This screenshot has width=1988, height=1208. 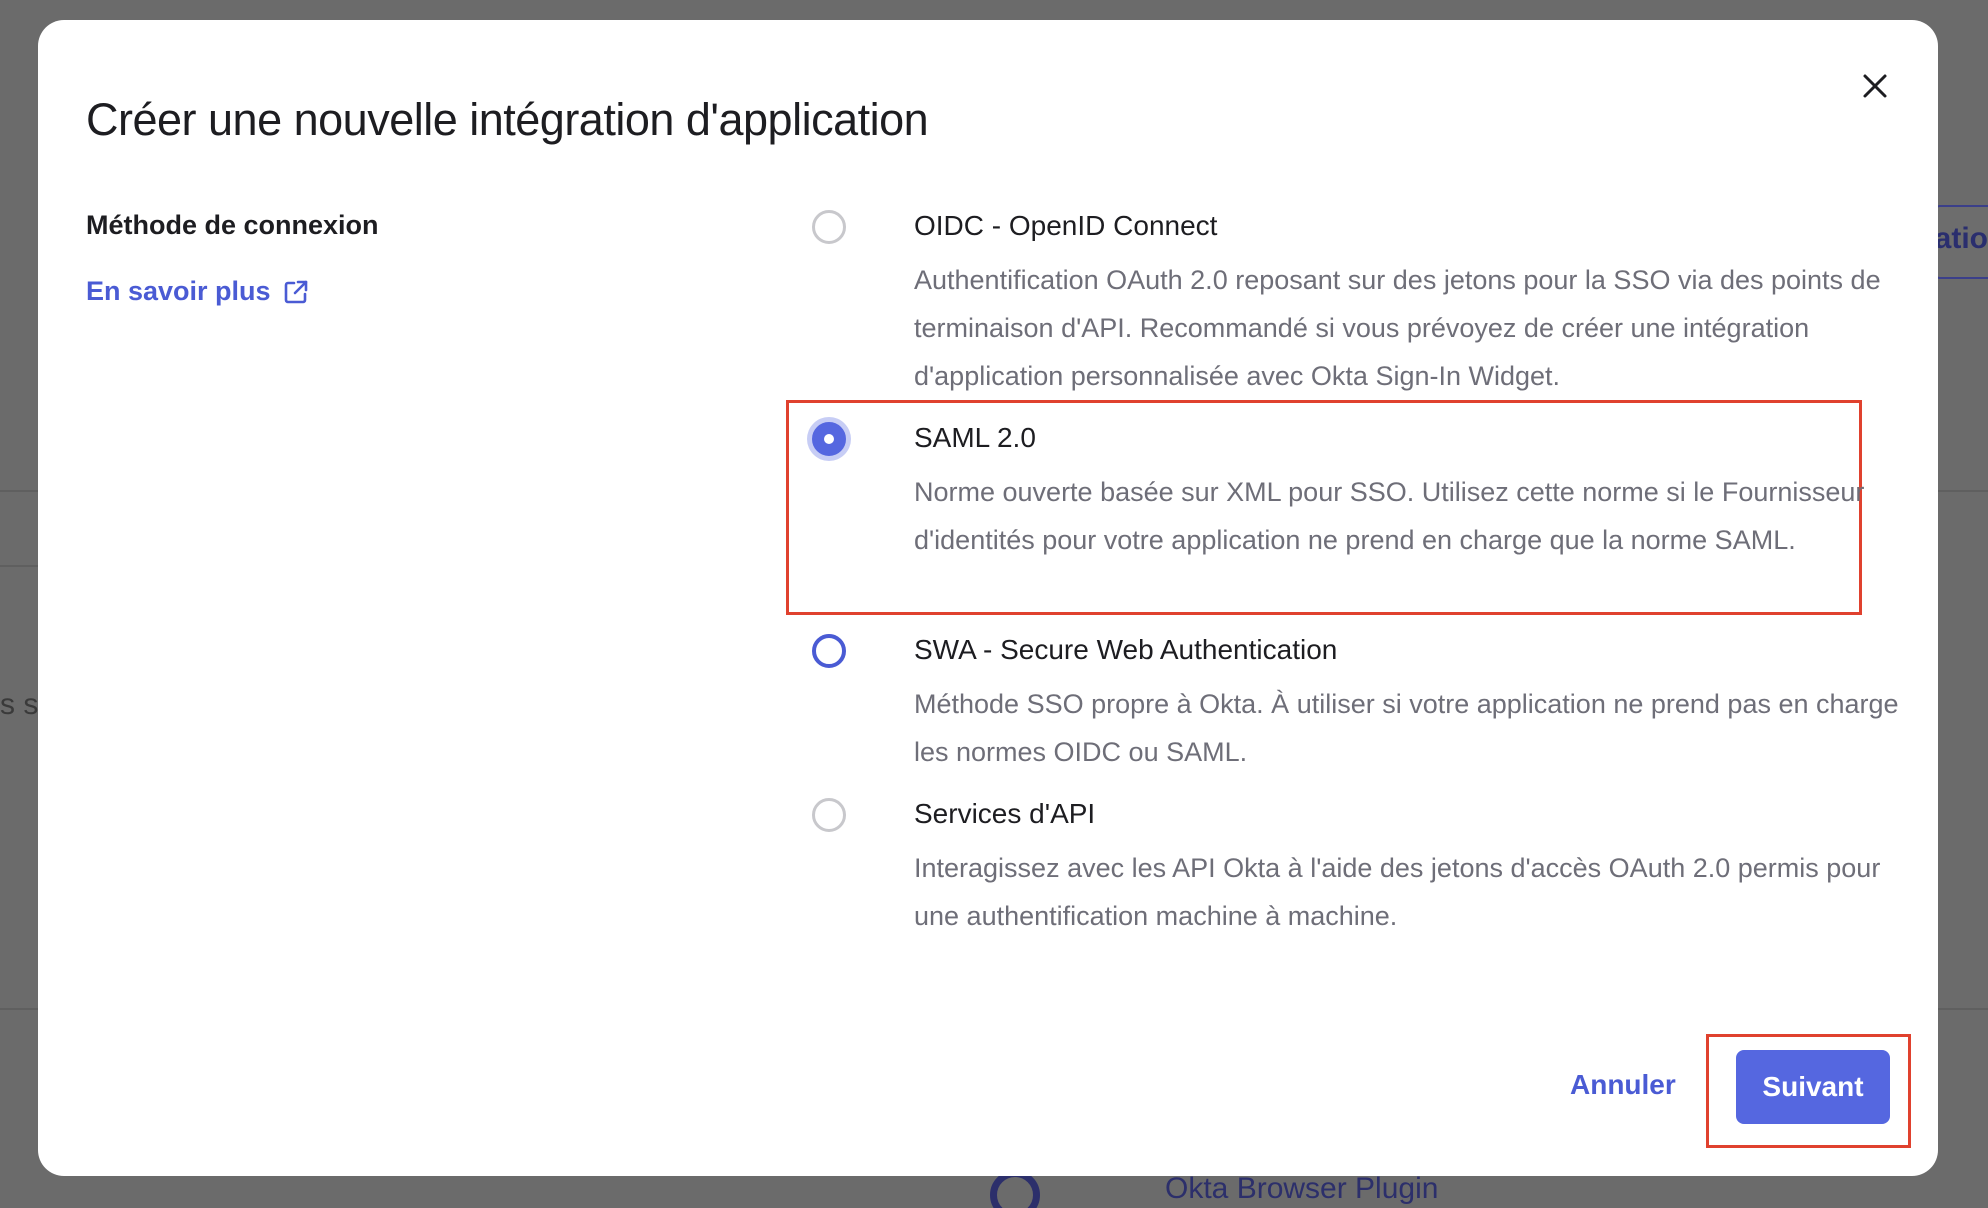 What do you see at coordinates (829, 227) in the screenshot?
I see `radio-oidc` at bounding box center [829, 227].